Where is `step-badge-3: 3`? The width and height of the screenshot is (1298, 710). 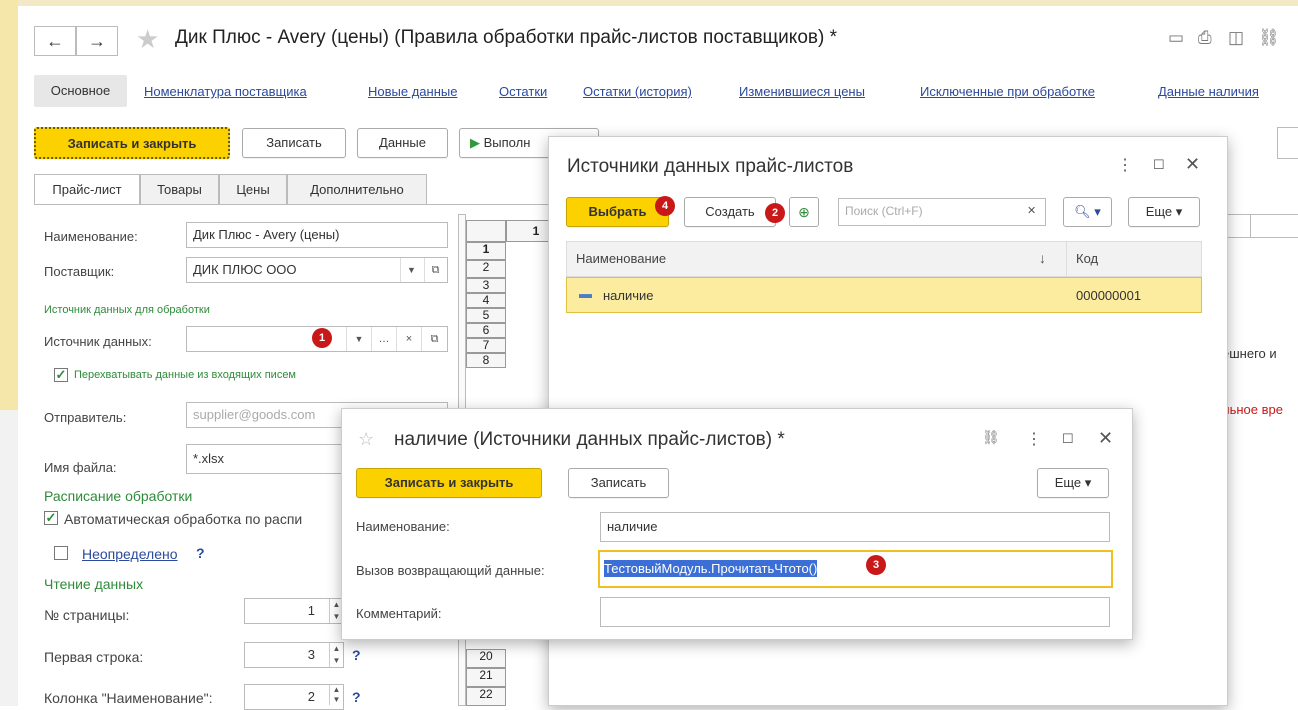 step-badge-3: 3 is located at coordinates (876, 565).